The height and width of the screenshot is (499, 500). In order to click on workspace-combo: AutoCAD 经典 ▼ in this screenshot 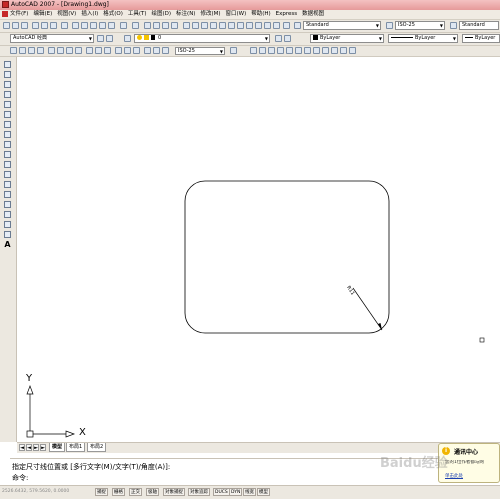, I will do `click(52, 38)`.